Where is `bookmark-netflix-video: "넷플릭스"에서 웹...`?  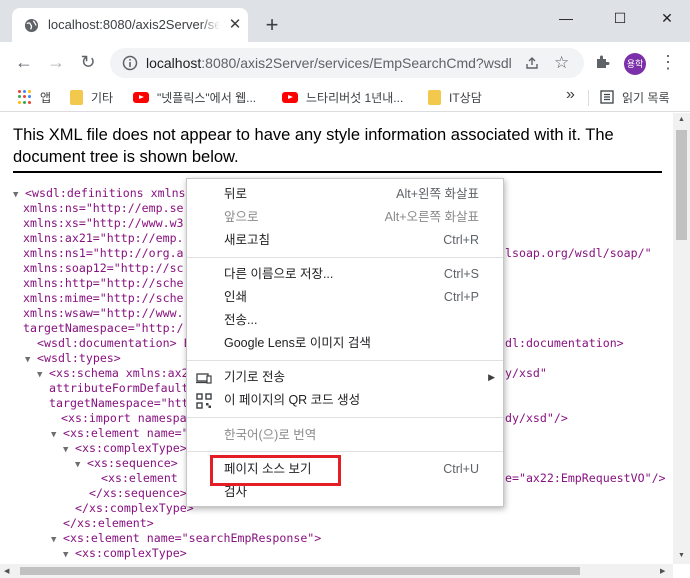
bookmark-netflix-video: "넷플릭스"에서 웹... is located at coordinates (194, 97).